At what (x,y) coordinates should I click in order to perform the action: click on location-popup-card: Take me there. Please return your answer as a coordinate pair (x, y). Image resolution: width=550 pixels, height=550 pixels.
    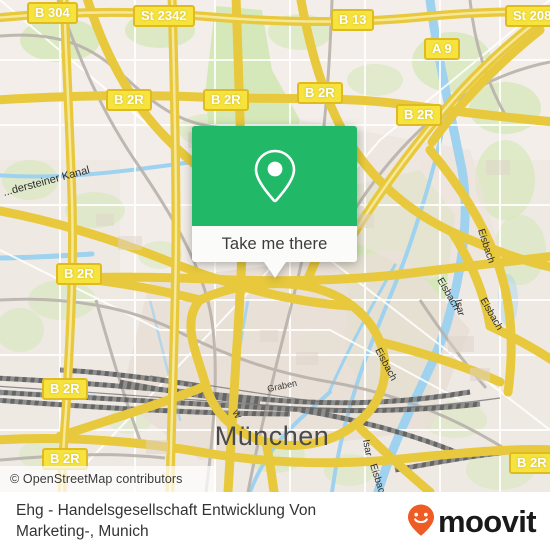
    Looking at the image, I should click on (274, 202).